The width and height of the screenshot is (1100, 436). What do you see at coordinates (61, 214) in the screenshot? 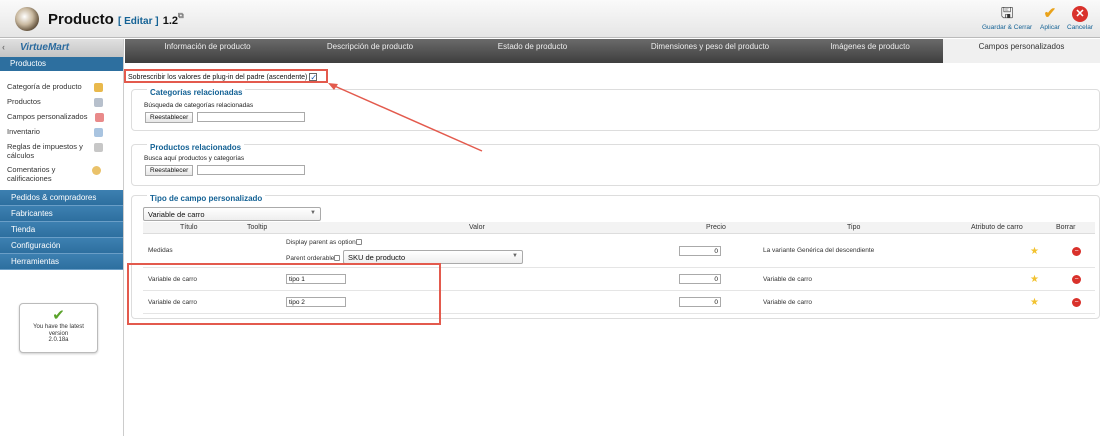
I see `sidebar-section-manufacturers: Fabricantes` at bounding box center [61, 214].